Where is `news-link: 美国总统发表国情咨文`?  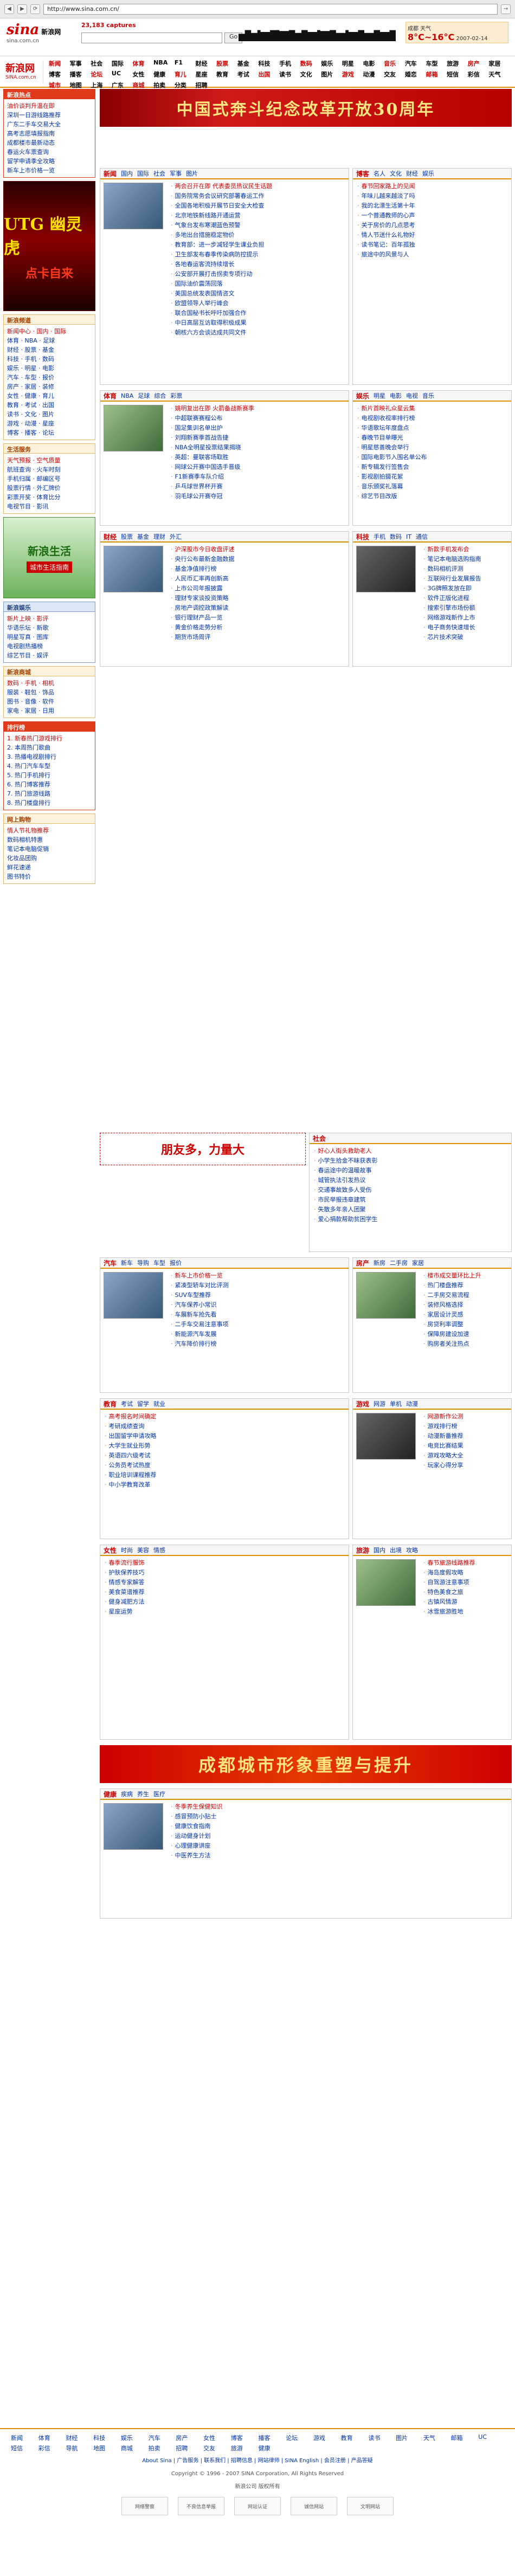 news-link: 美国总统发表国情咨文 is located at coordinates (257, 294).